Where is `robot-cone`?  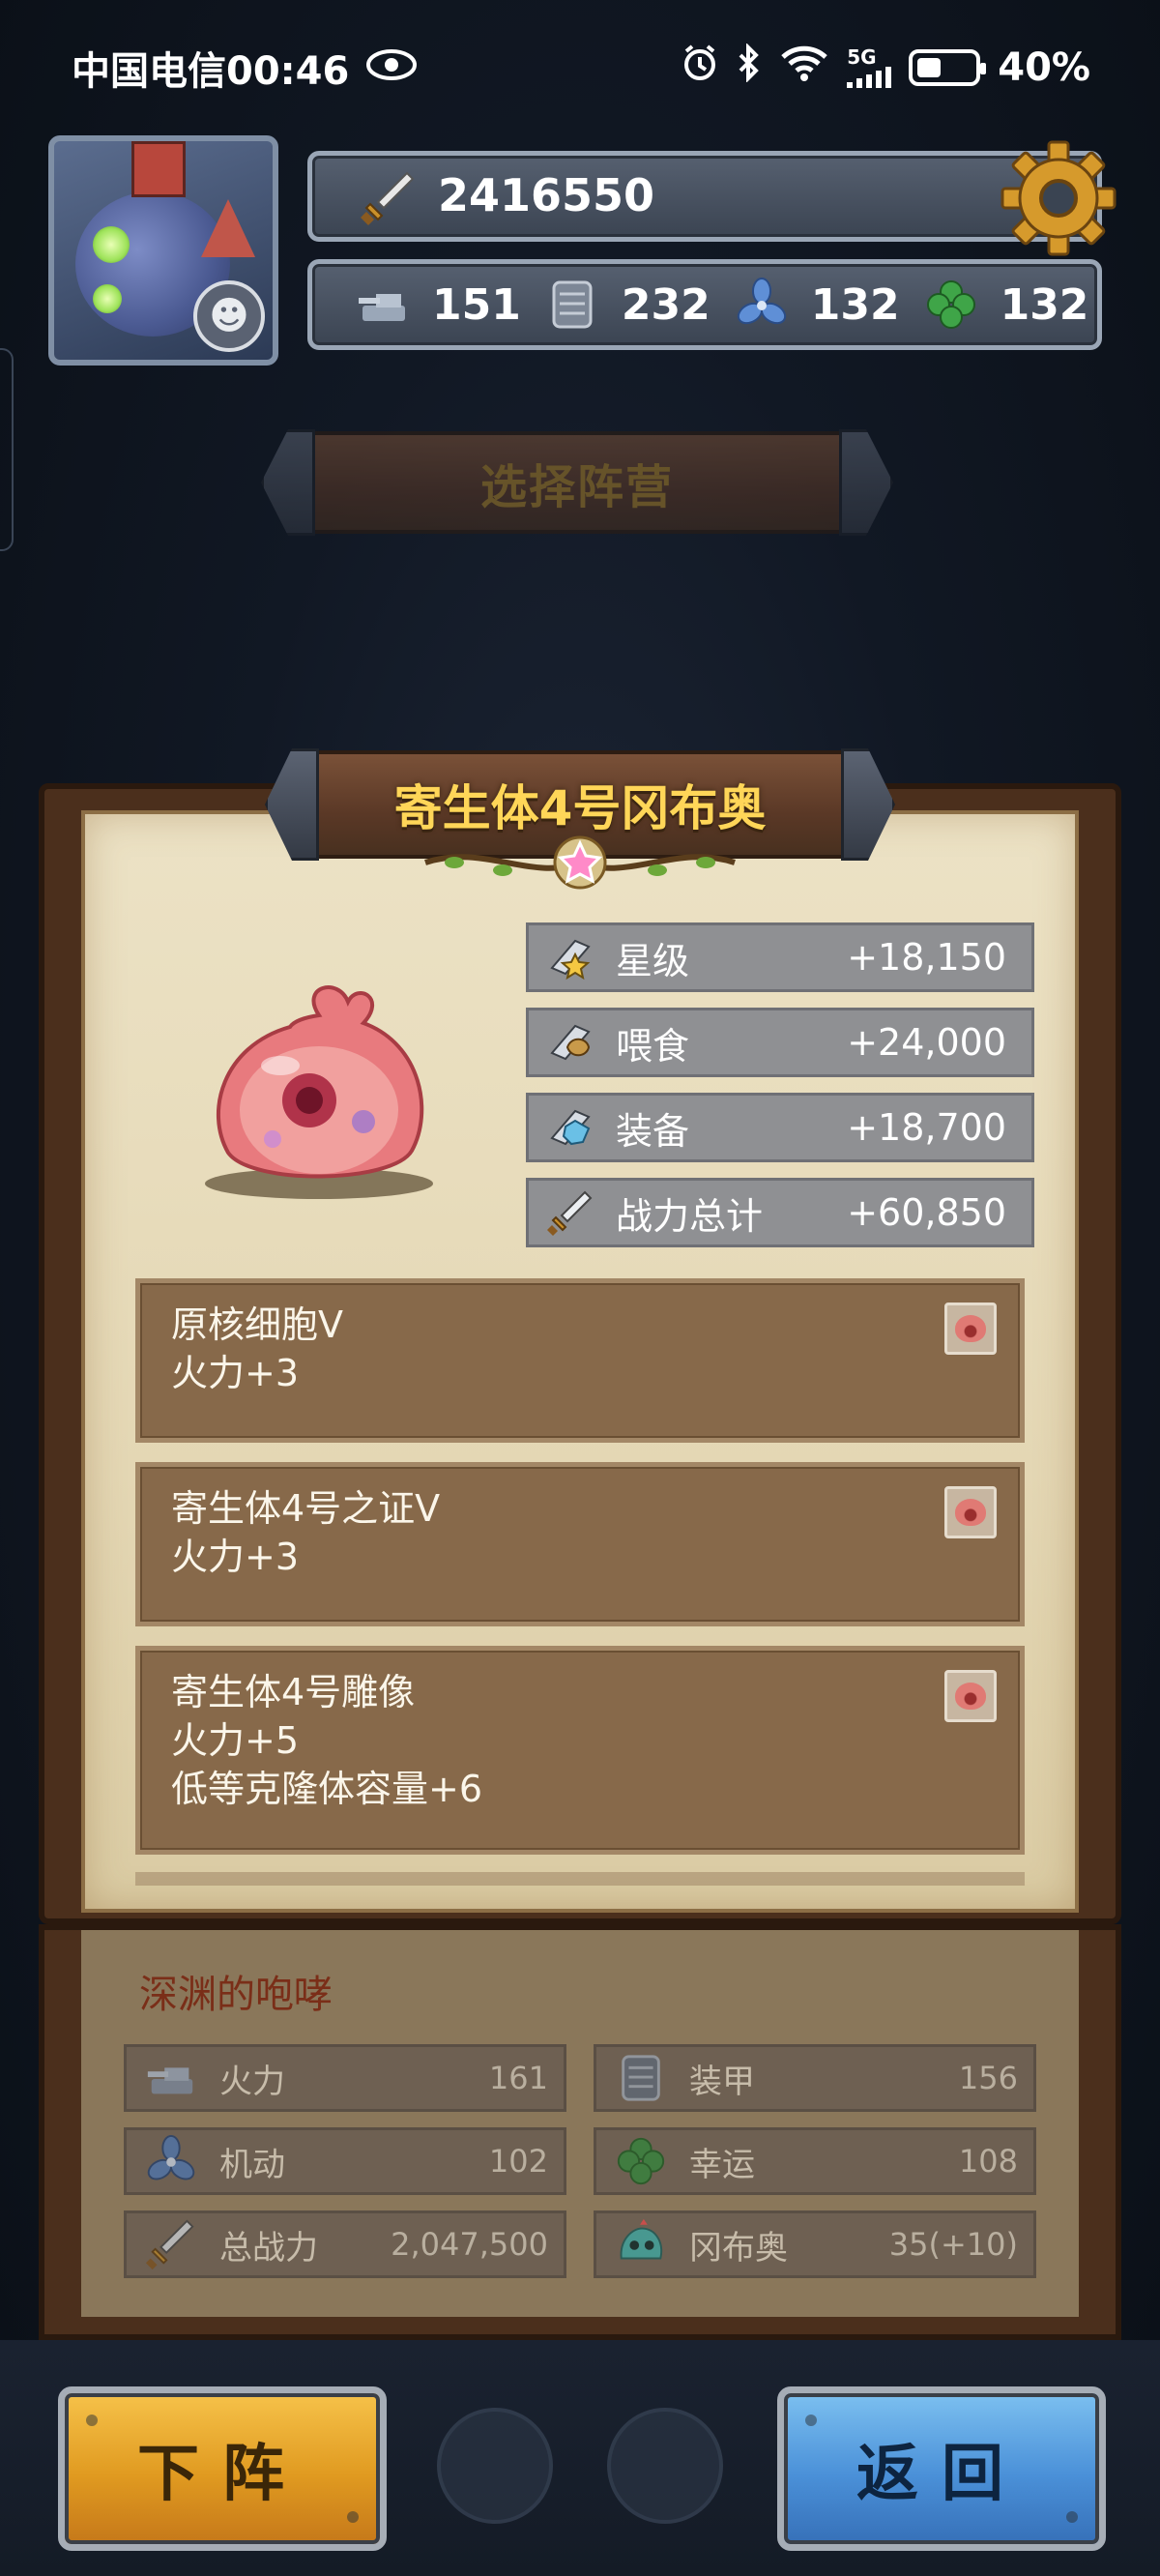 robot-cone is located at coordinates (228, 228).